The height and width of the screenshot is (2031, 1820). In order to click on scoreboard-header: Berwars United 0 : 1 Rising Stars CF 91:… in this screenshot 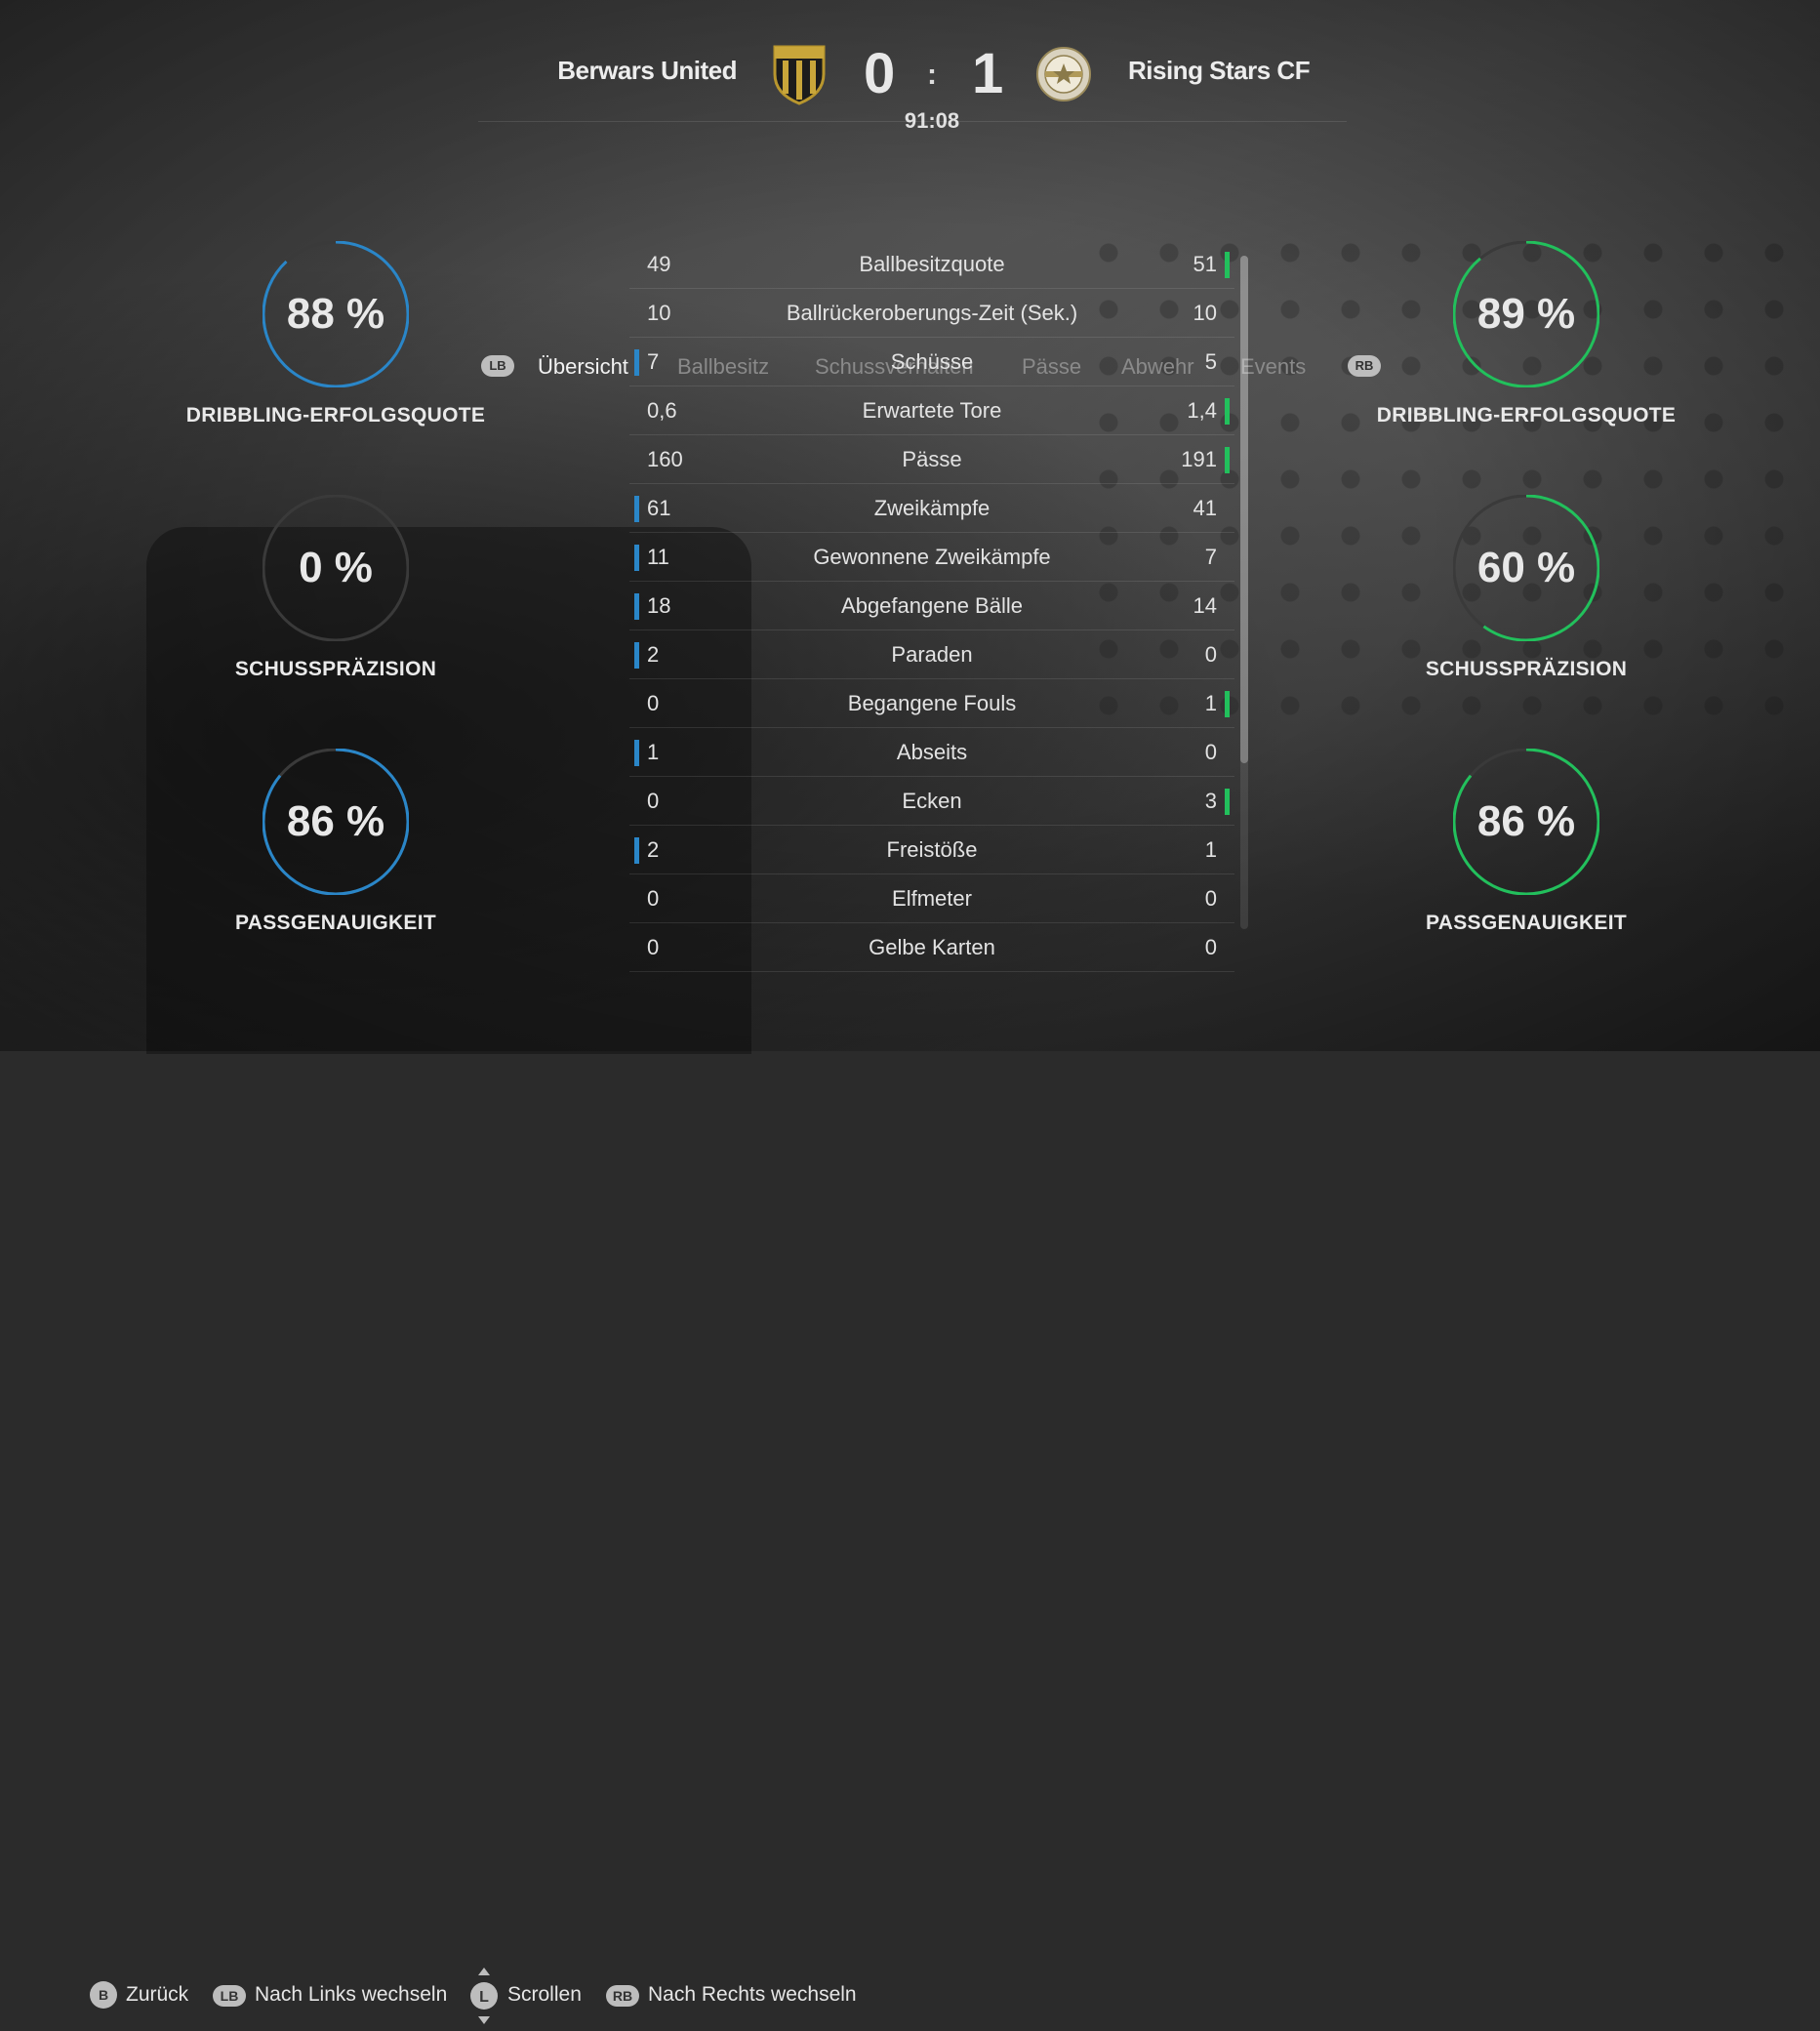, I will do `click(910, 69)`.